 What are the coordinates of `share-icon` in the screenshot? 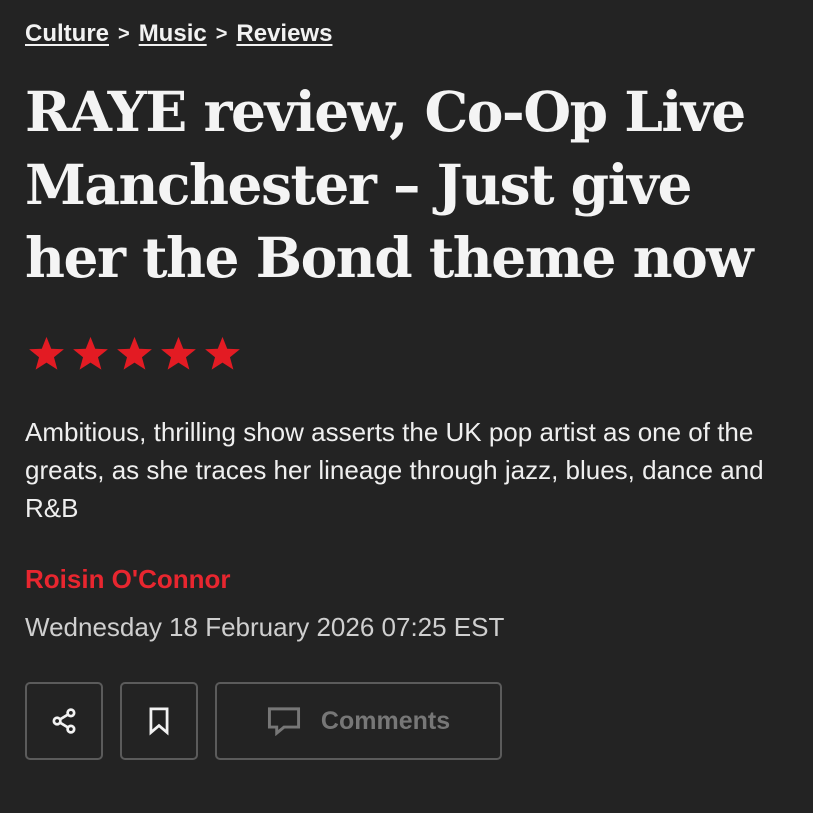 It's located at (64, 721).